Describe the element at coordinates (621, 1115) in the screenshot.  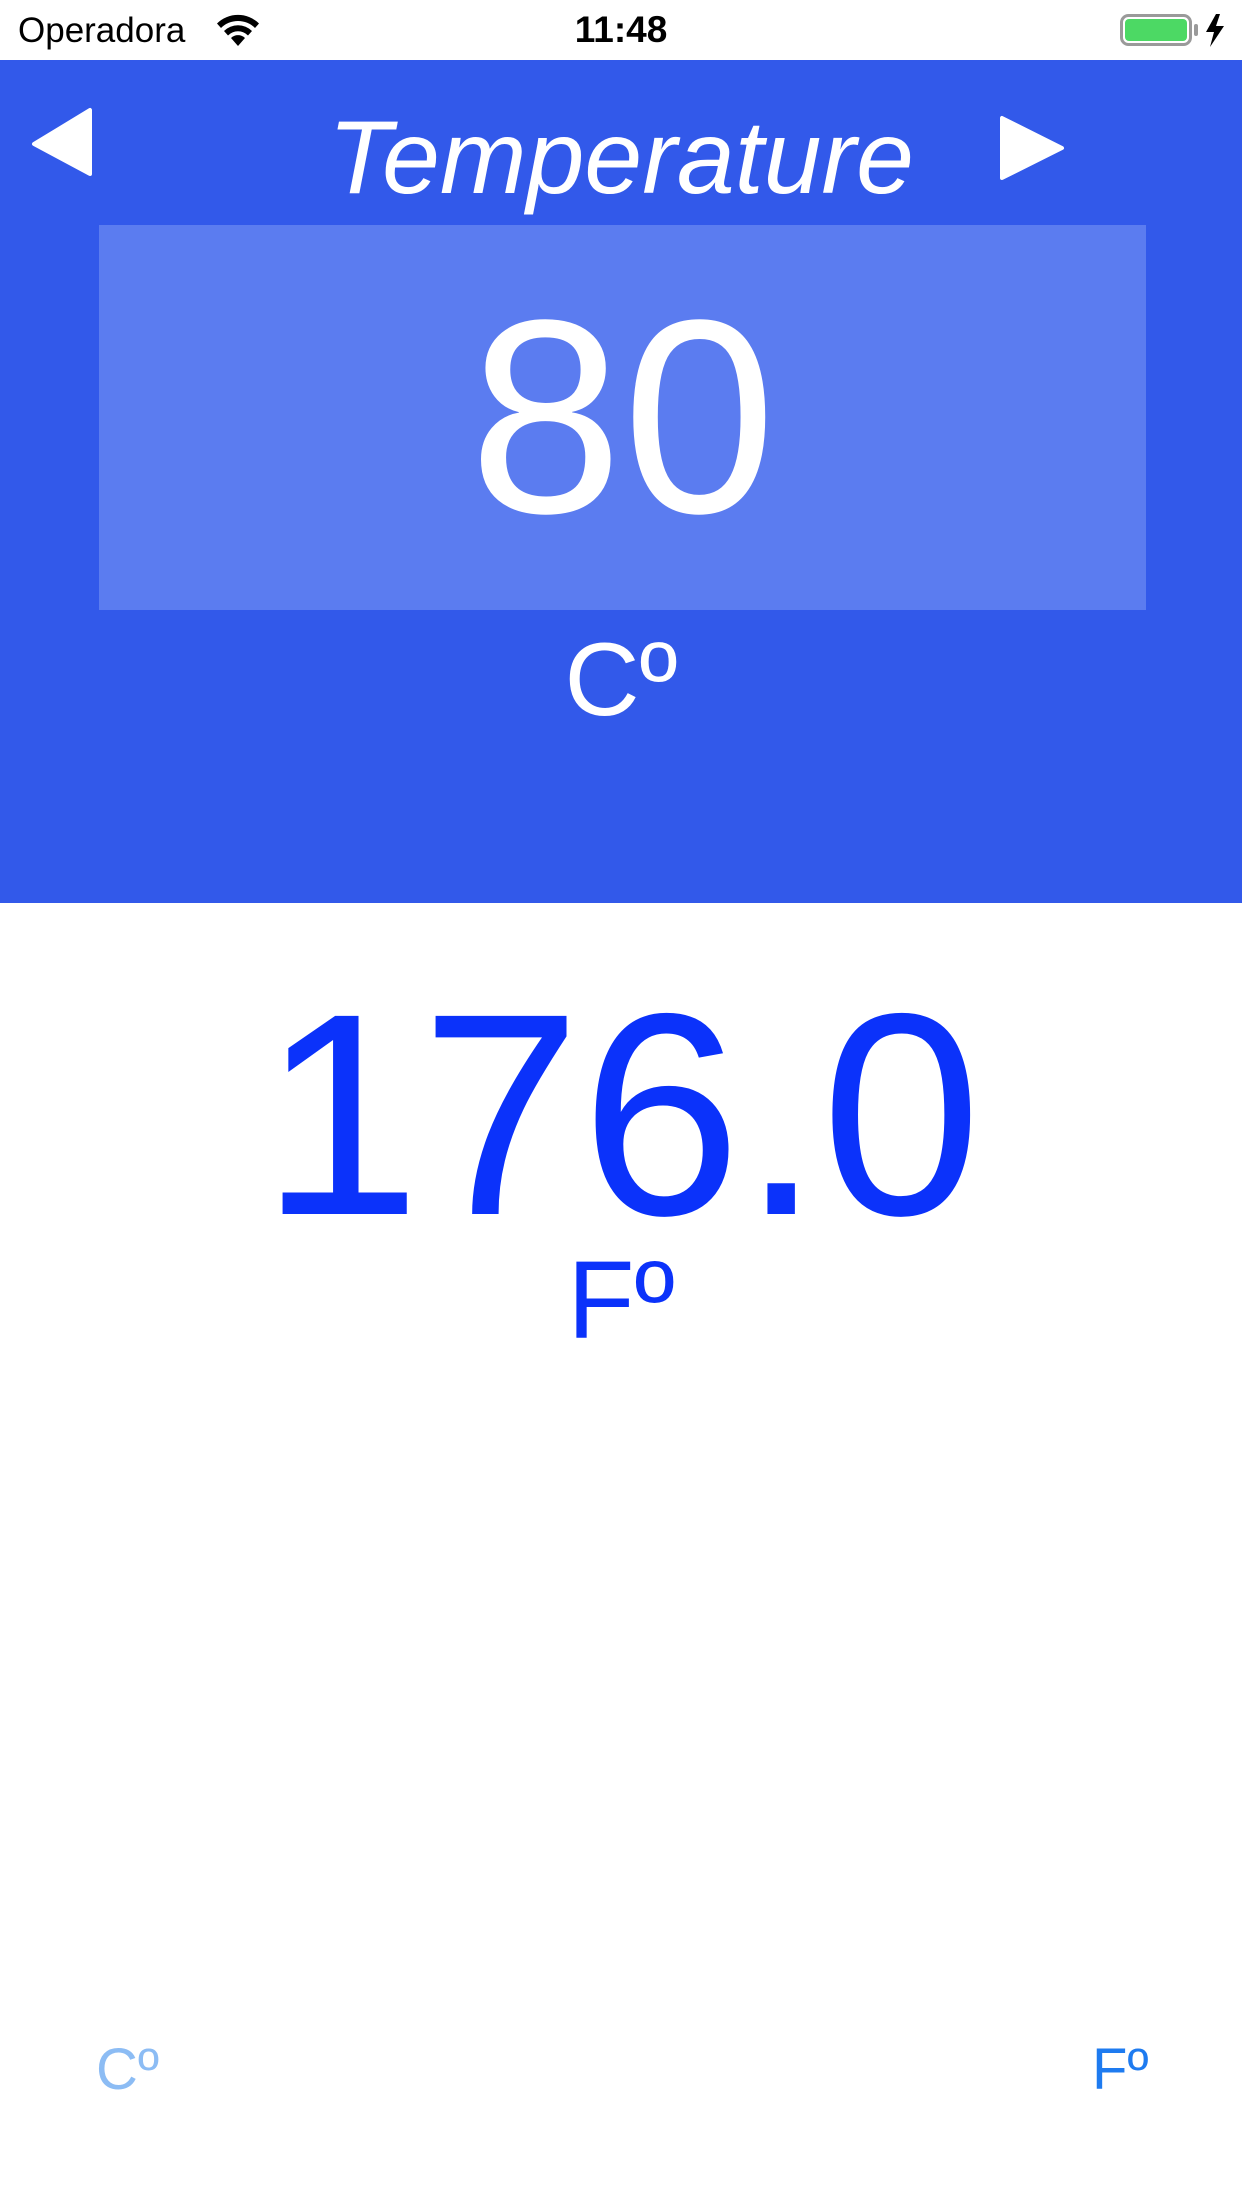
I see `converted-value: 176.0` at that location.